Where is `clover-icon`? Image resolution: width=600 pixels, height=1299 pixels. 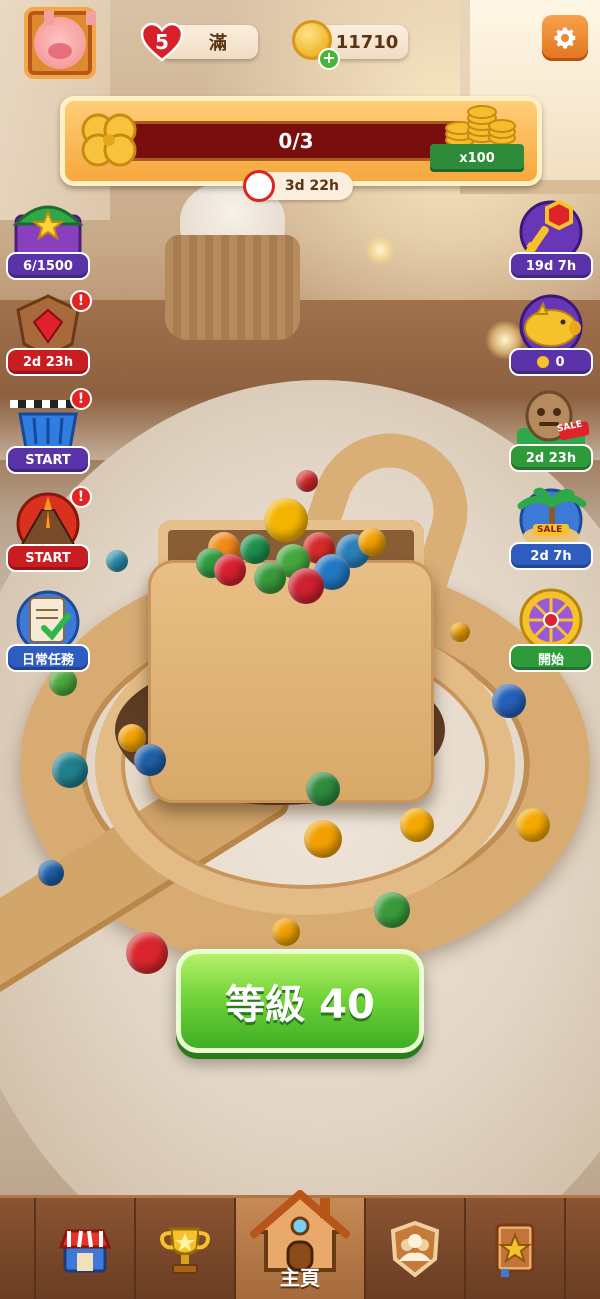 clover-icon is located at coordinates (109, 140).